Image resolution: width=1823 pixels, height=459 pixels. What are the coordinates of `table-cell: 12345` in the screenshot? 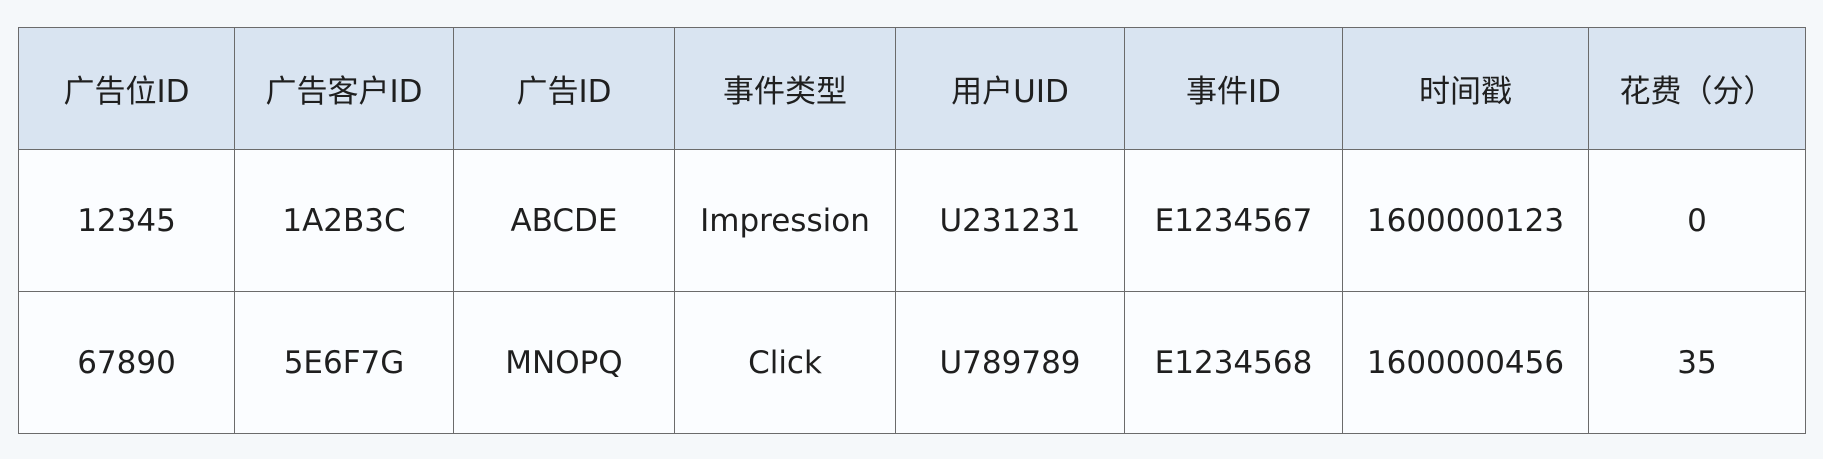 It's located at (126, 220).